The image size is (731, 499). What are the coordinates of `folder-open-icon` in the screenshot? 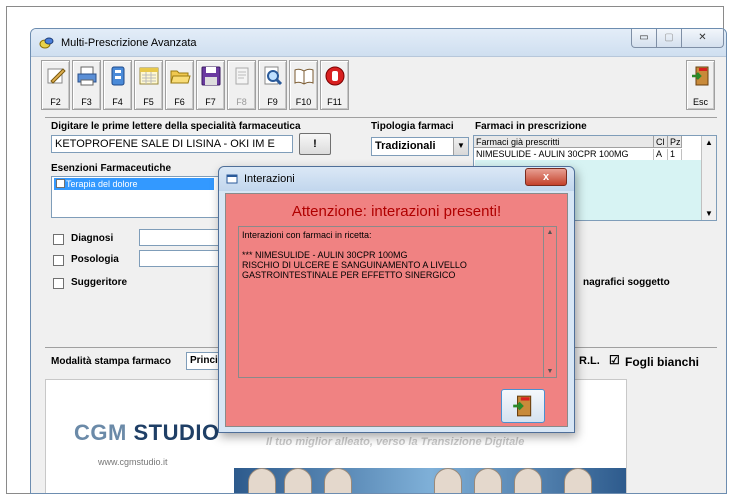 It's located at (180, 77).